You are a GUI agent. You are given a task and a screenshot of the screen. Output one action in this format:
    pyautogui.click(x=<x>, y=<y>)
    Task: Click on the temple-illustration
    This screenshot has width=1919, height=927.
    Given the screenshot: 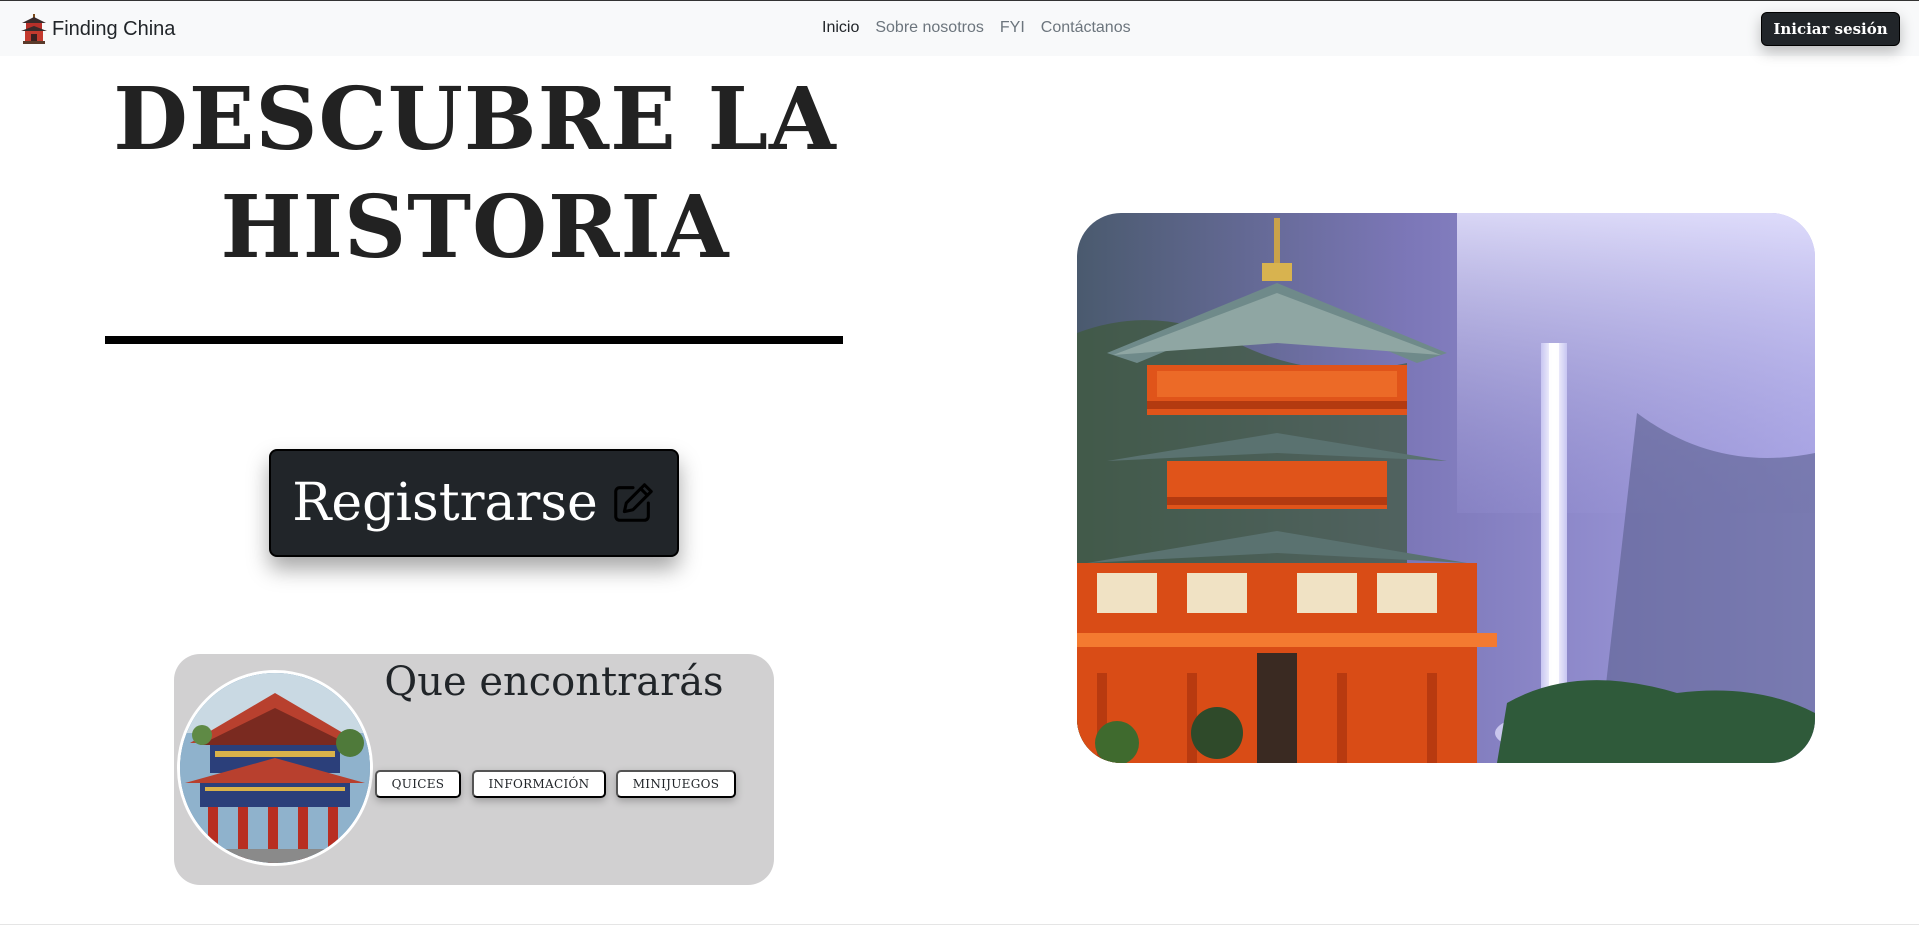 What is the action you would take?
    pyautogui.click(x=275, y=768)
    